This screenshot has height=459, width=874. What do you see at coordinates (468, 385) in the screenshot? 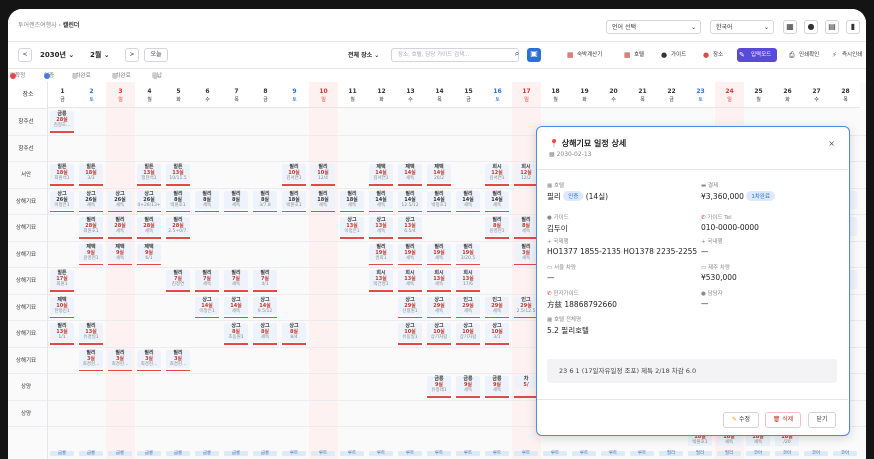
I see `schedule-cell: 금룡 9실 세독` at bounding box center [468, 385].